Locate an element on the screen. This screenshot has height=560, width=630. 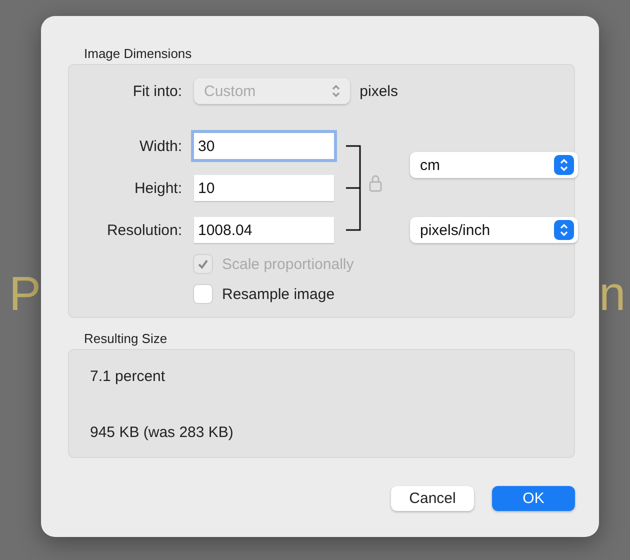
number-field: 10 is located at coordinates (264, 188).